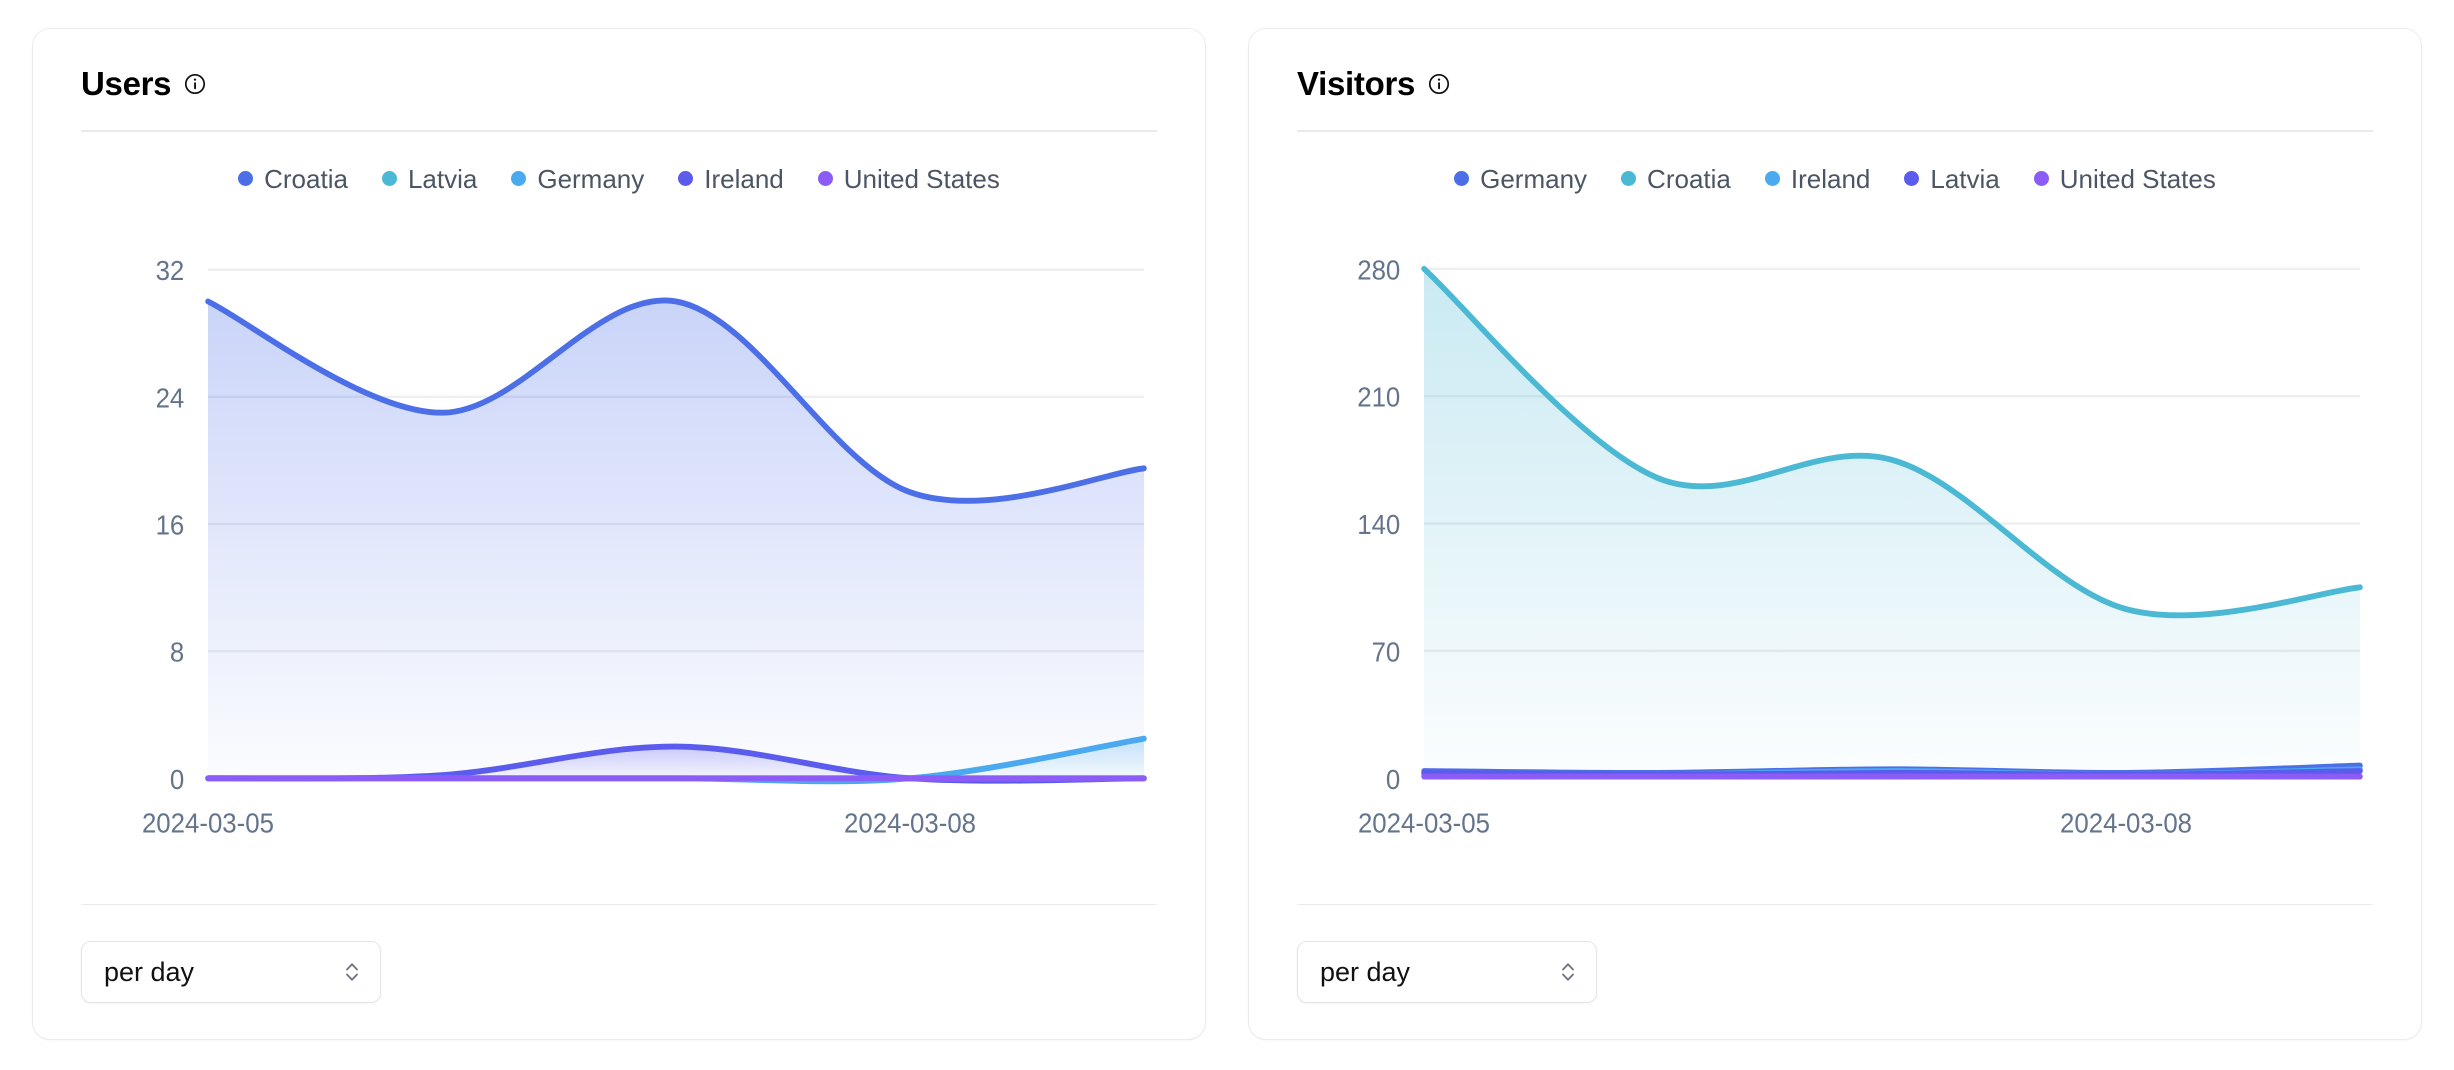  I want to click on svg-text: 16, so click(170, 524).